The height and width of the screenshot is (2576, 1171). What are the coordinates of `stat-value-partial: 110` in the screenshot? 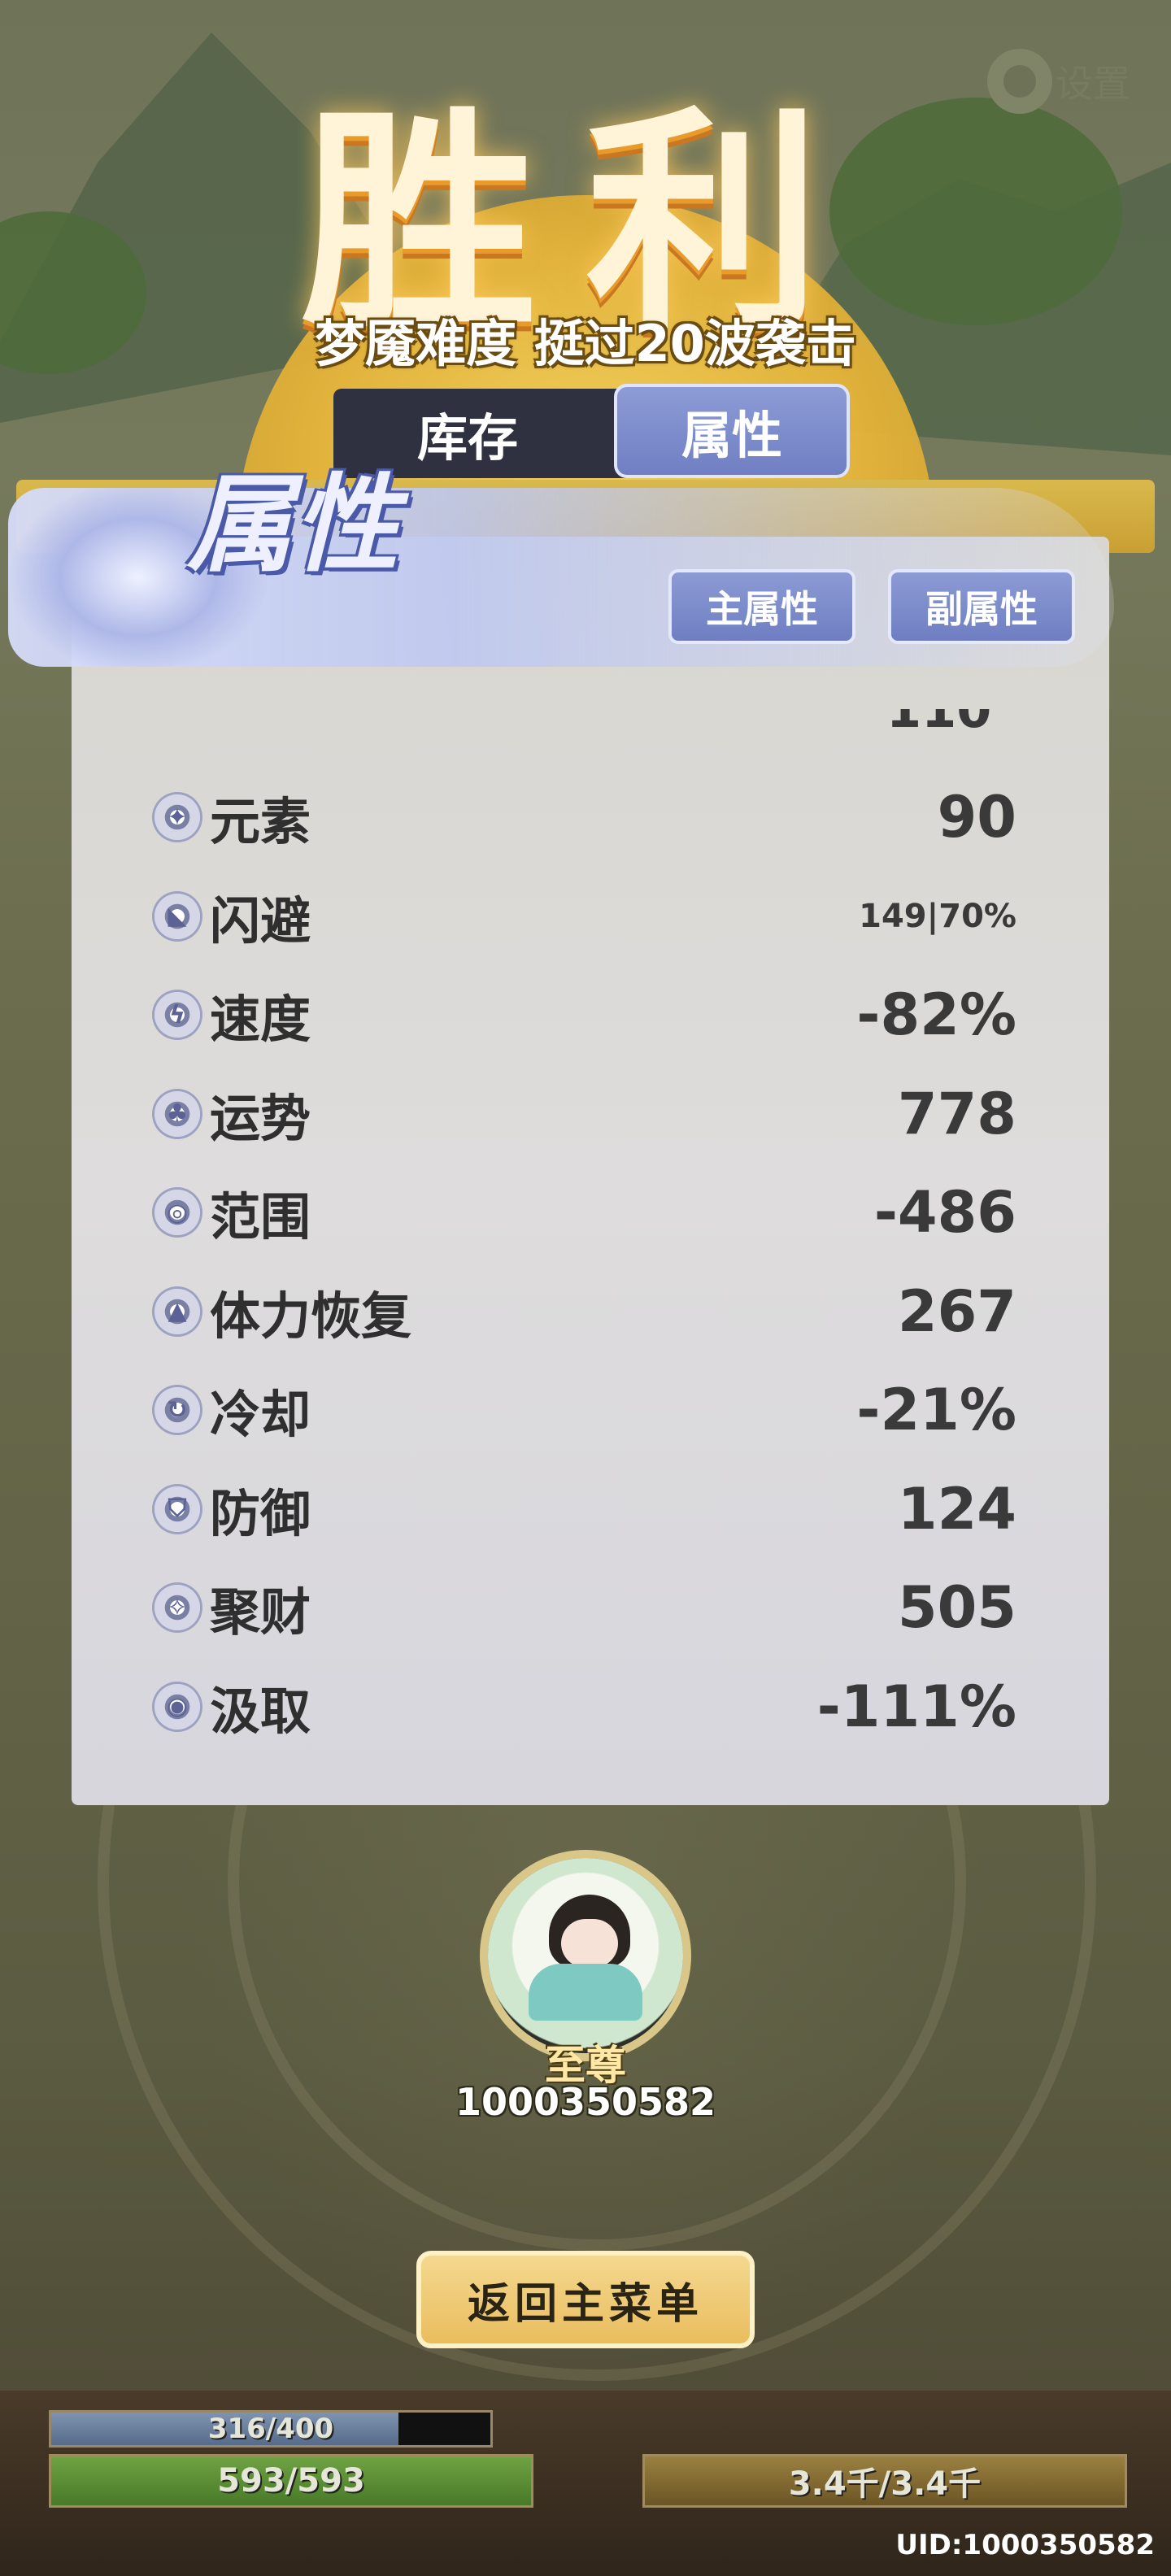 It's located at (939, 724).